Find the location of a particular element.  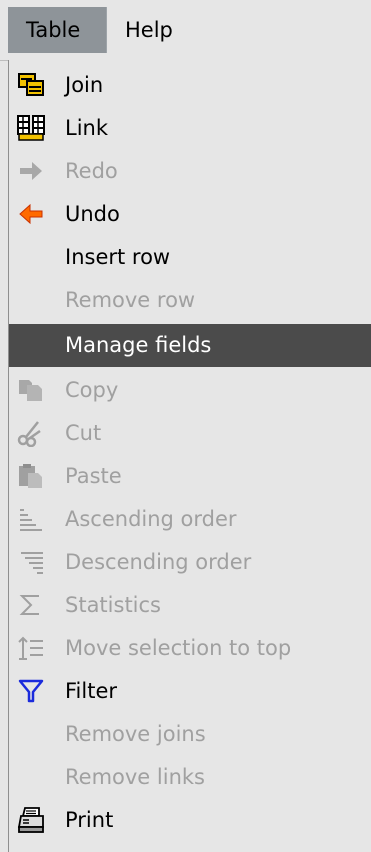

menu-item-paste: Paste is located at coordinates (190, 476).